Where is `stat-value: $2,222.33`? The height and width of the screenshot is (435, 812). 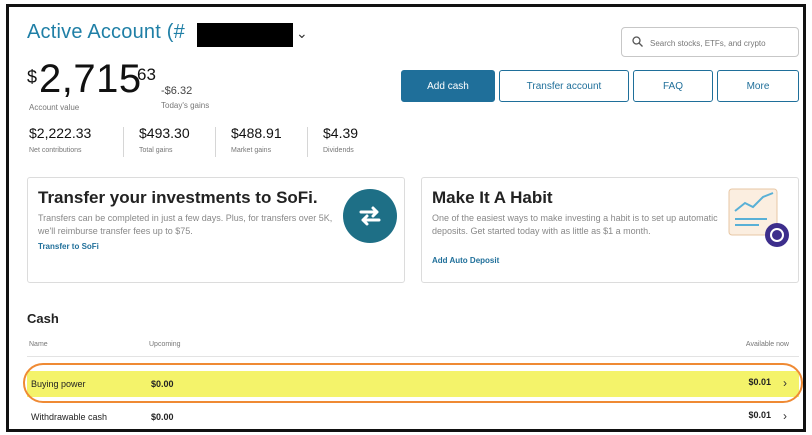
stat-value: $2,222.33 is located at coordinates (60, 133).